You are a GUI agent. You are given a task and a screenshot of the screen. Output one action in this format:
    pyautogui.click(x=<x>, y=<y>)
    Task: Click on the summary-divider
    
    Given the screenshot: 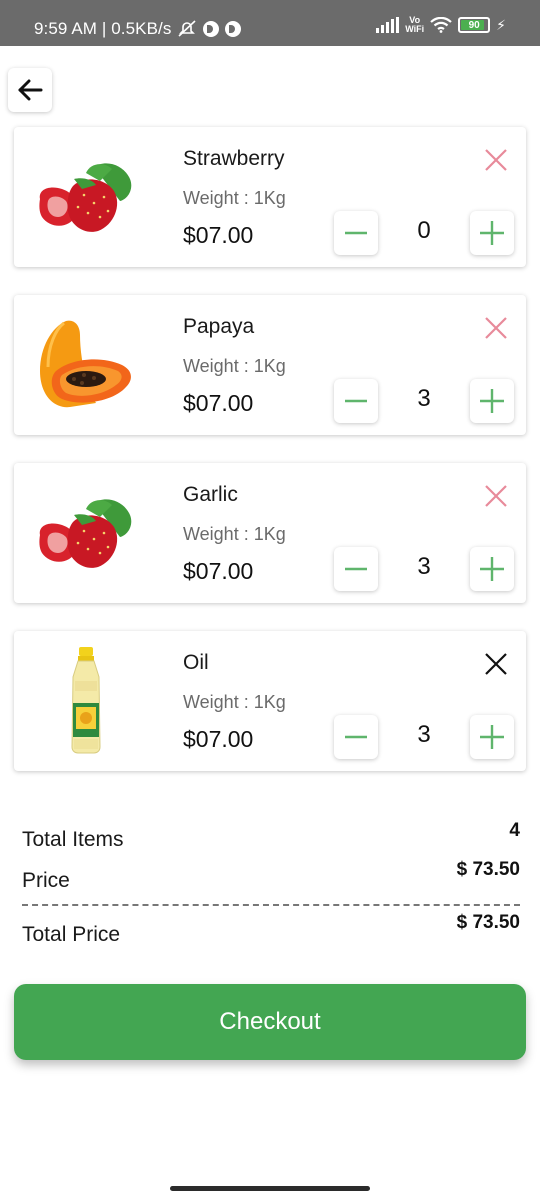 What is the action you would take?
    pyautogui.click(x=271, y=905)
    